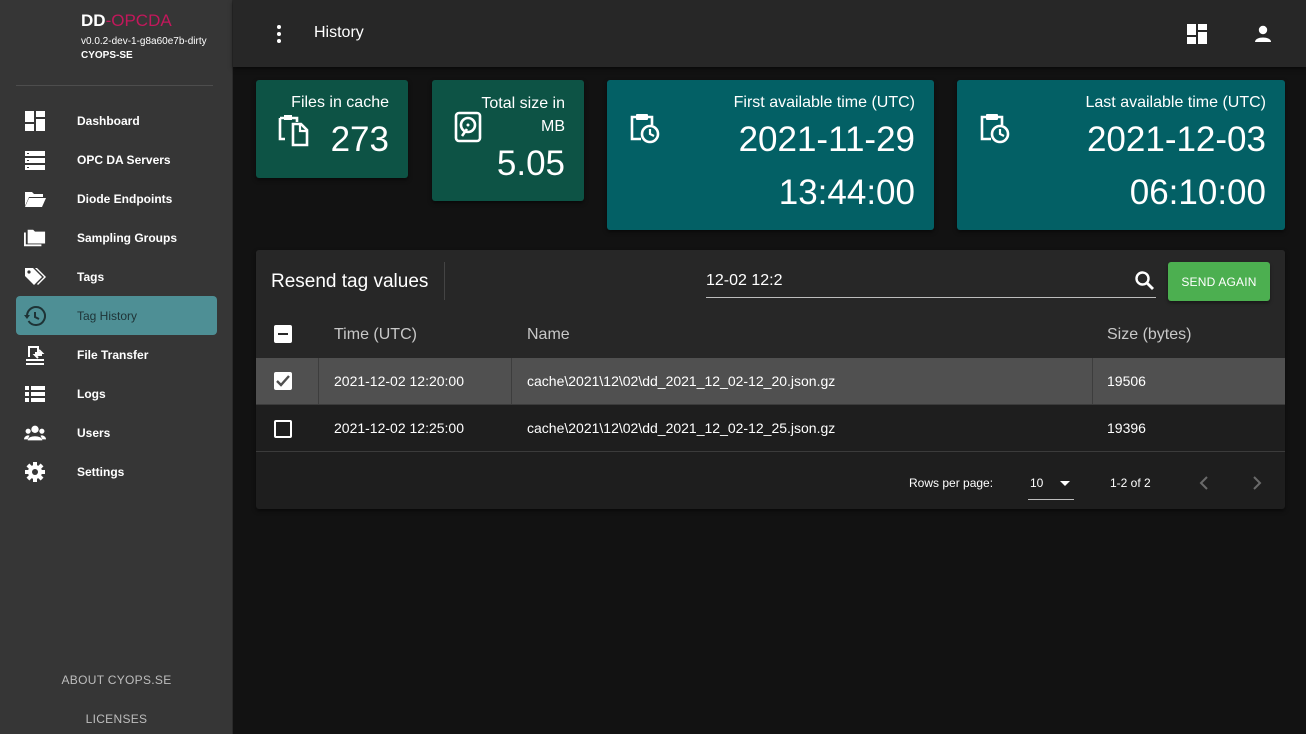 The image size is (1306, 734). I want to click on next-page-button, so click(1257, 483).